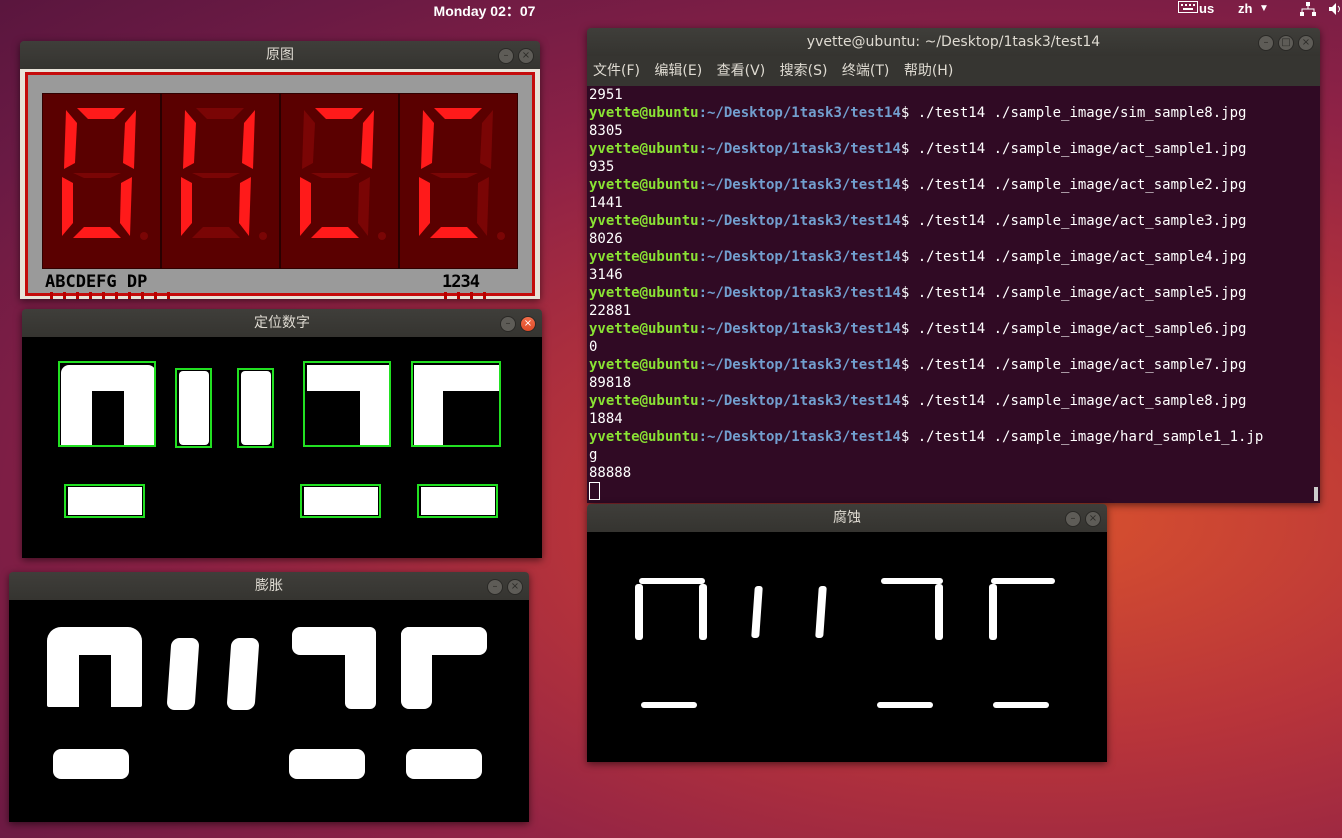  I want to click on output-line: 8026, so click(606, 239).